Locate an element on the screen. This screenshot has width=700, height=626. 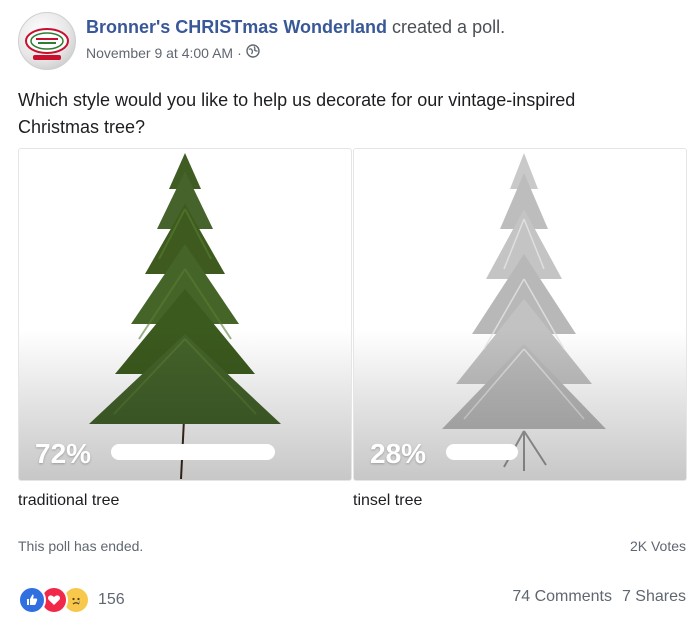
reactions-summary: 156 is located at coordinates (71, 600).